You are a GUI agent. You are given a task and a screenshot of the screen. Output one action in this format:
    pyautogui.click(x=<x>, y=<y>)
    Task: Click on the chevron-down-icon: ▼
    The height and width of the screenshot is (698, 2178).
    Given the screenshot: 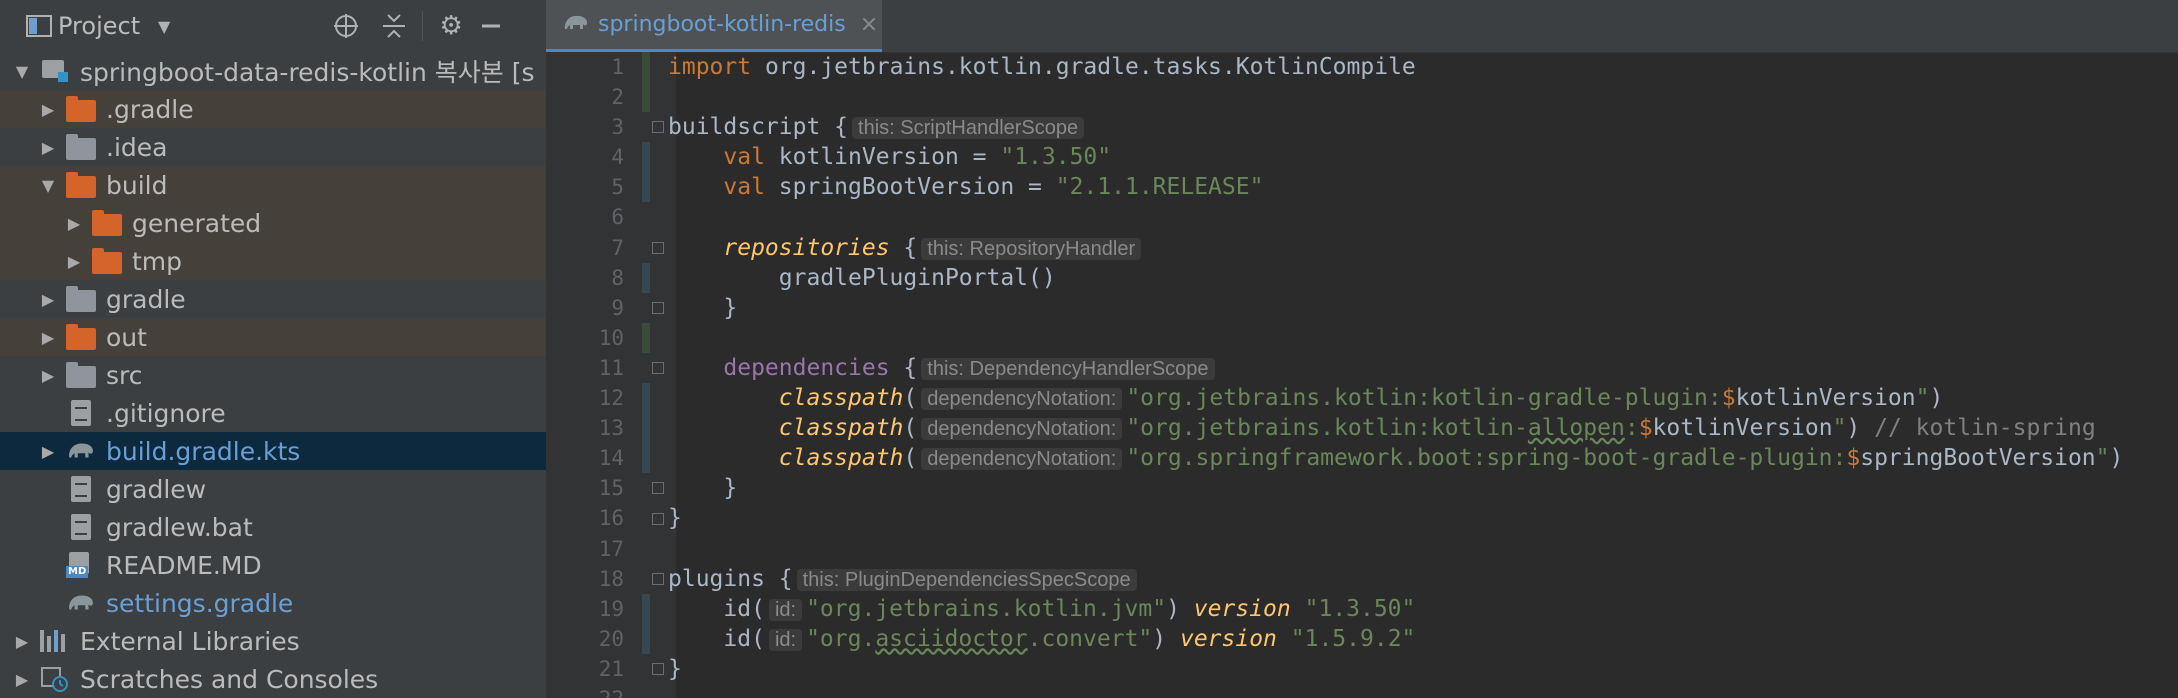 What is the action you would take?
    pyautogui.click(x=164, y=26)
    